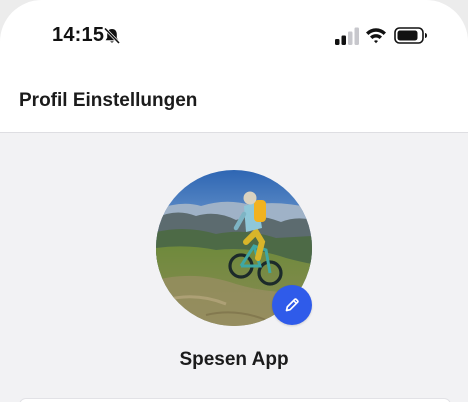  Describe the element at coordinates (235, 400) in the screenshot. I see `settings-card` at that location.